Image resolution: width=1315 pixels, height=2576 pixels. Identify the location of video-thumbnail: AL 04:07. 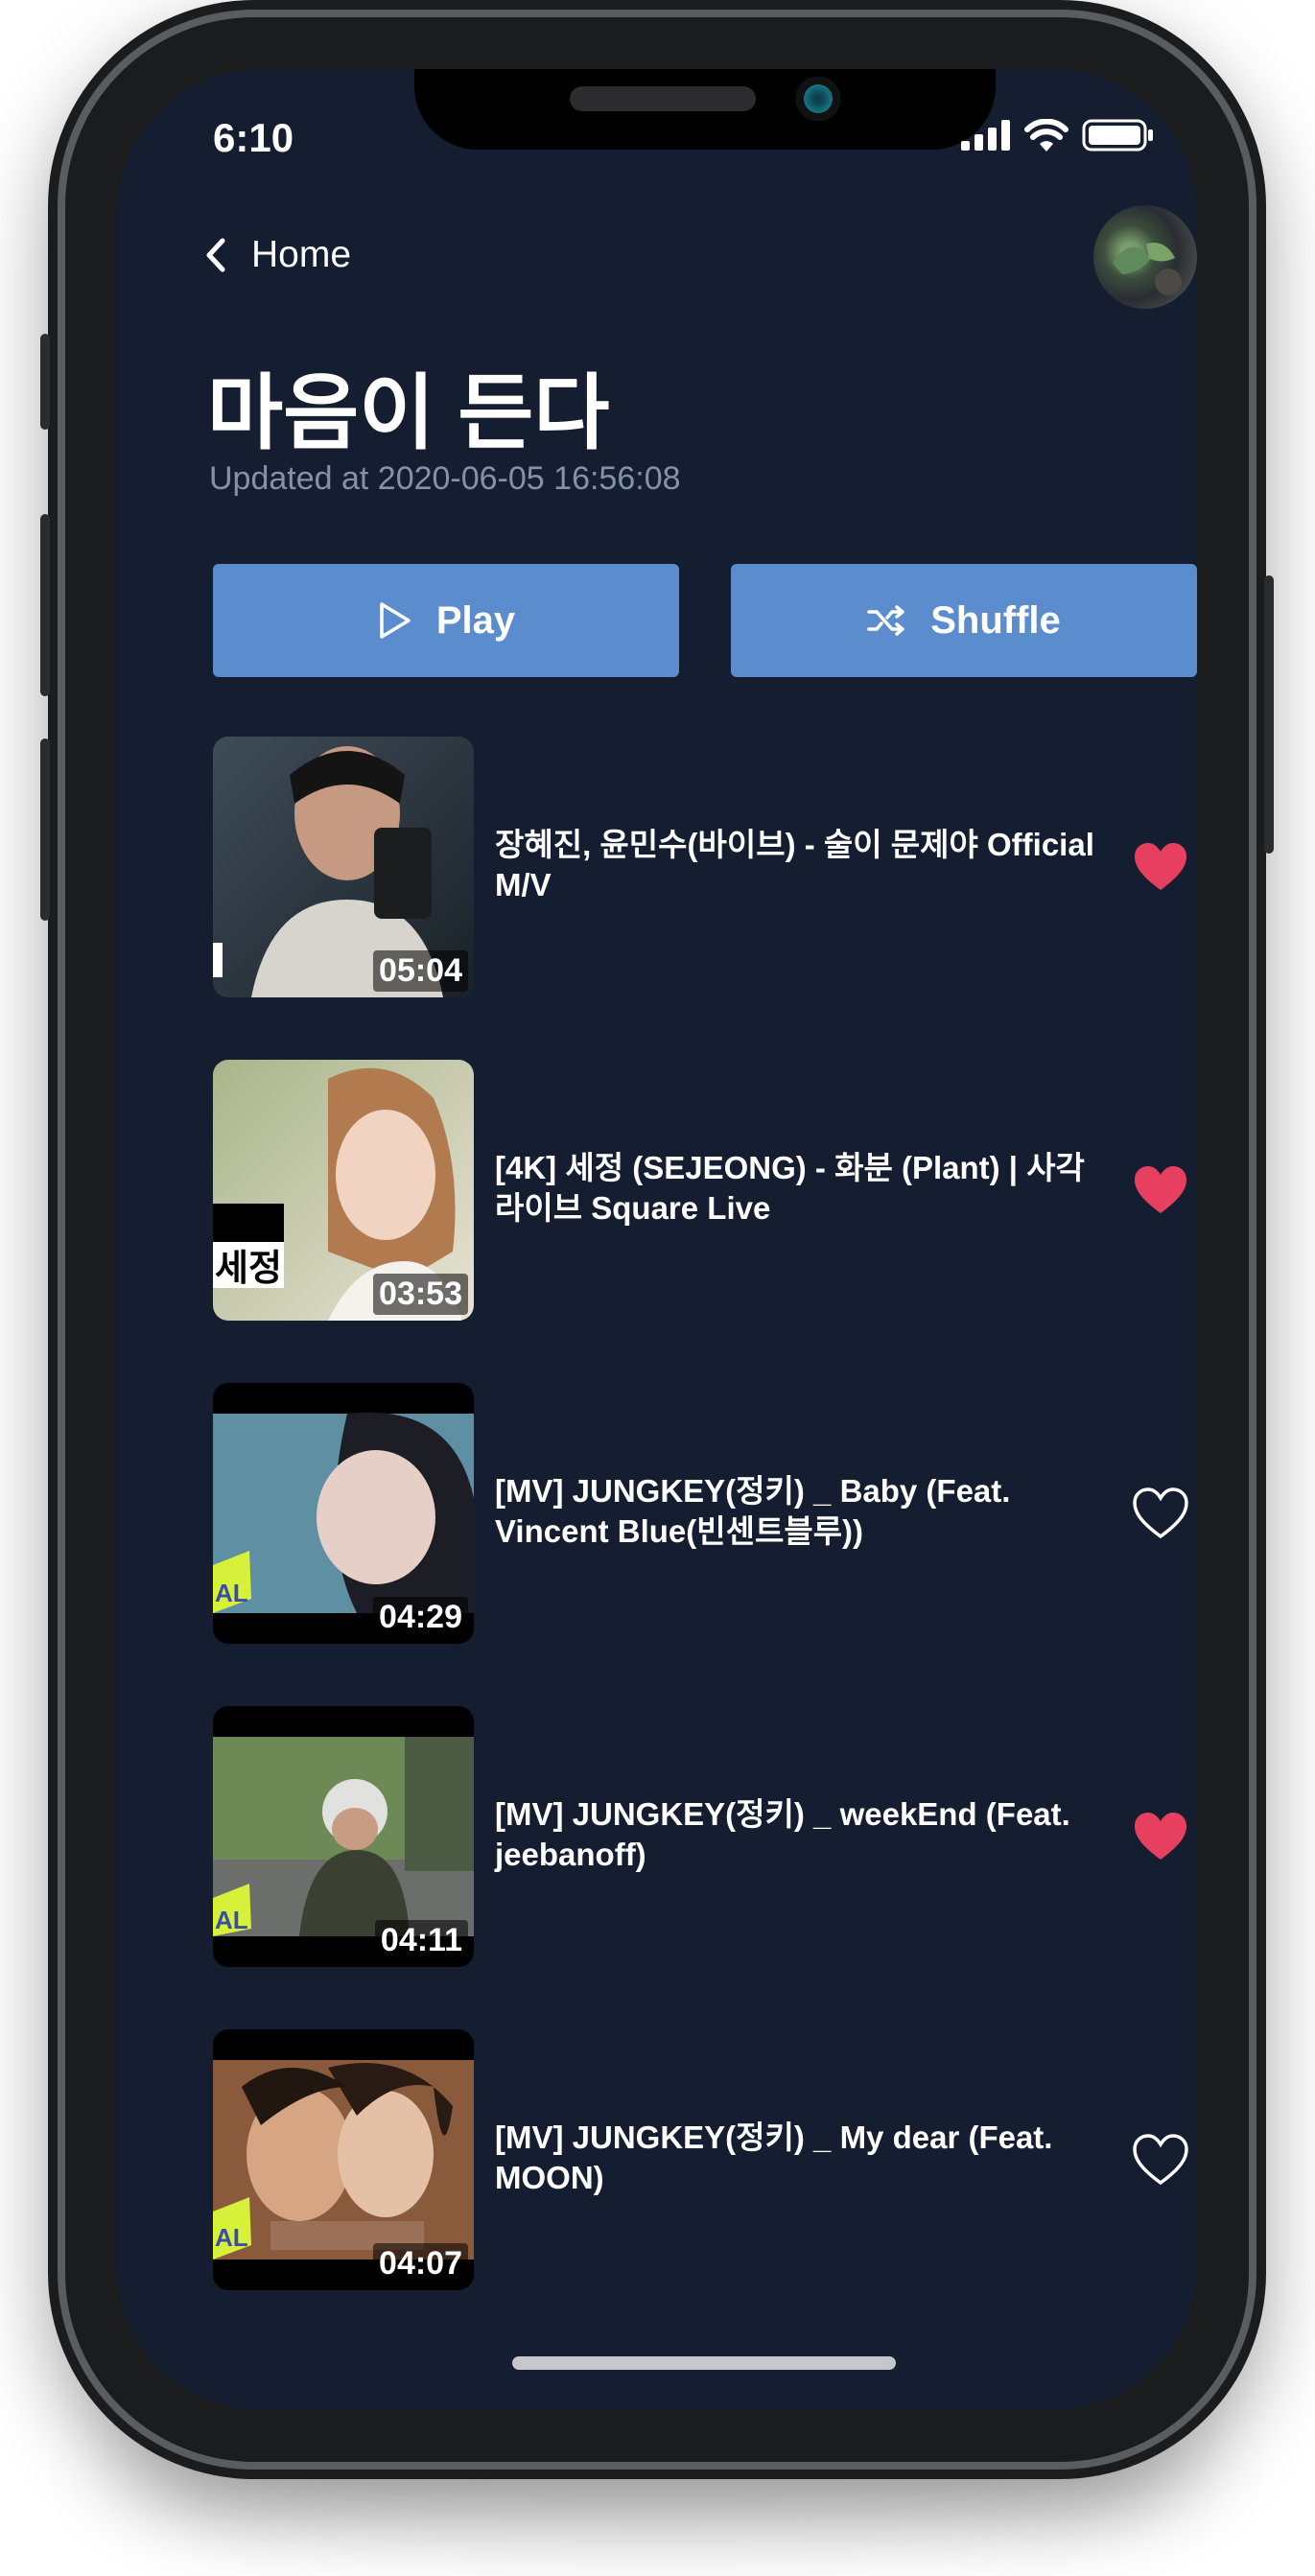
(343, 2159).